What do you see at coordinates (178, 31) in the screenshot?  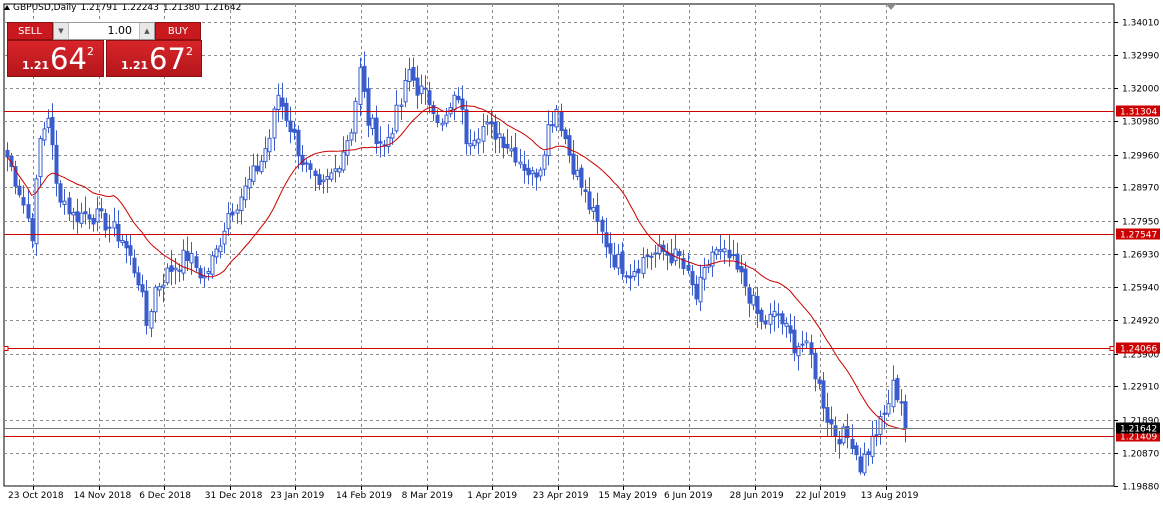 I see `buy-button: BUY` at bounding box center [178, 31].